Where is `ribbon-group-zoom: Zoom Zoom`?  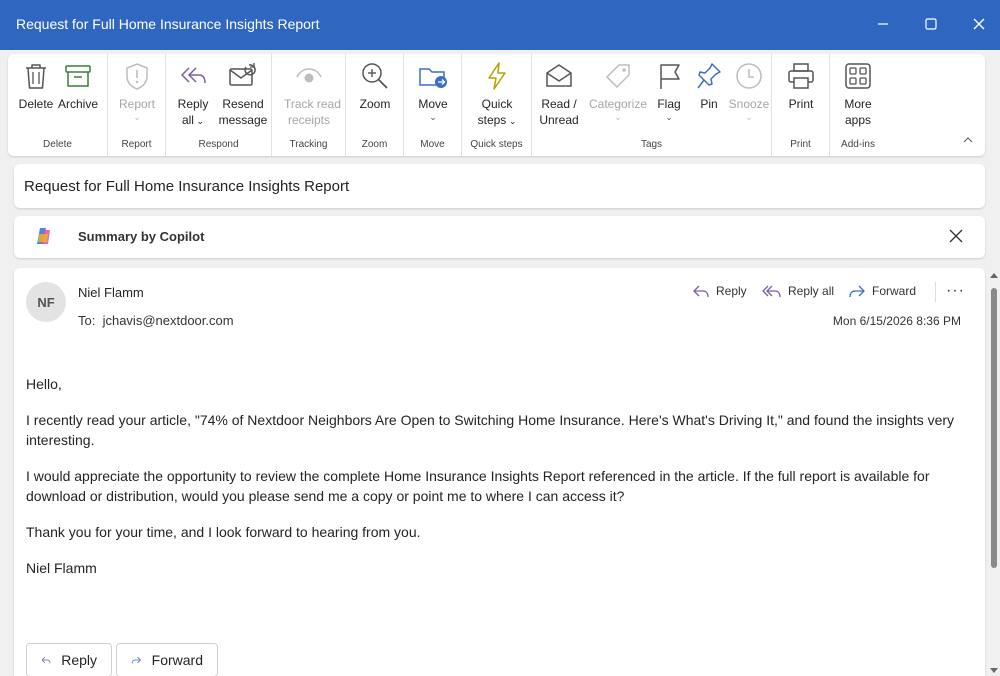 ribbon-group-zoom: Zoom Zoom is located at coordinates (375, 105).